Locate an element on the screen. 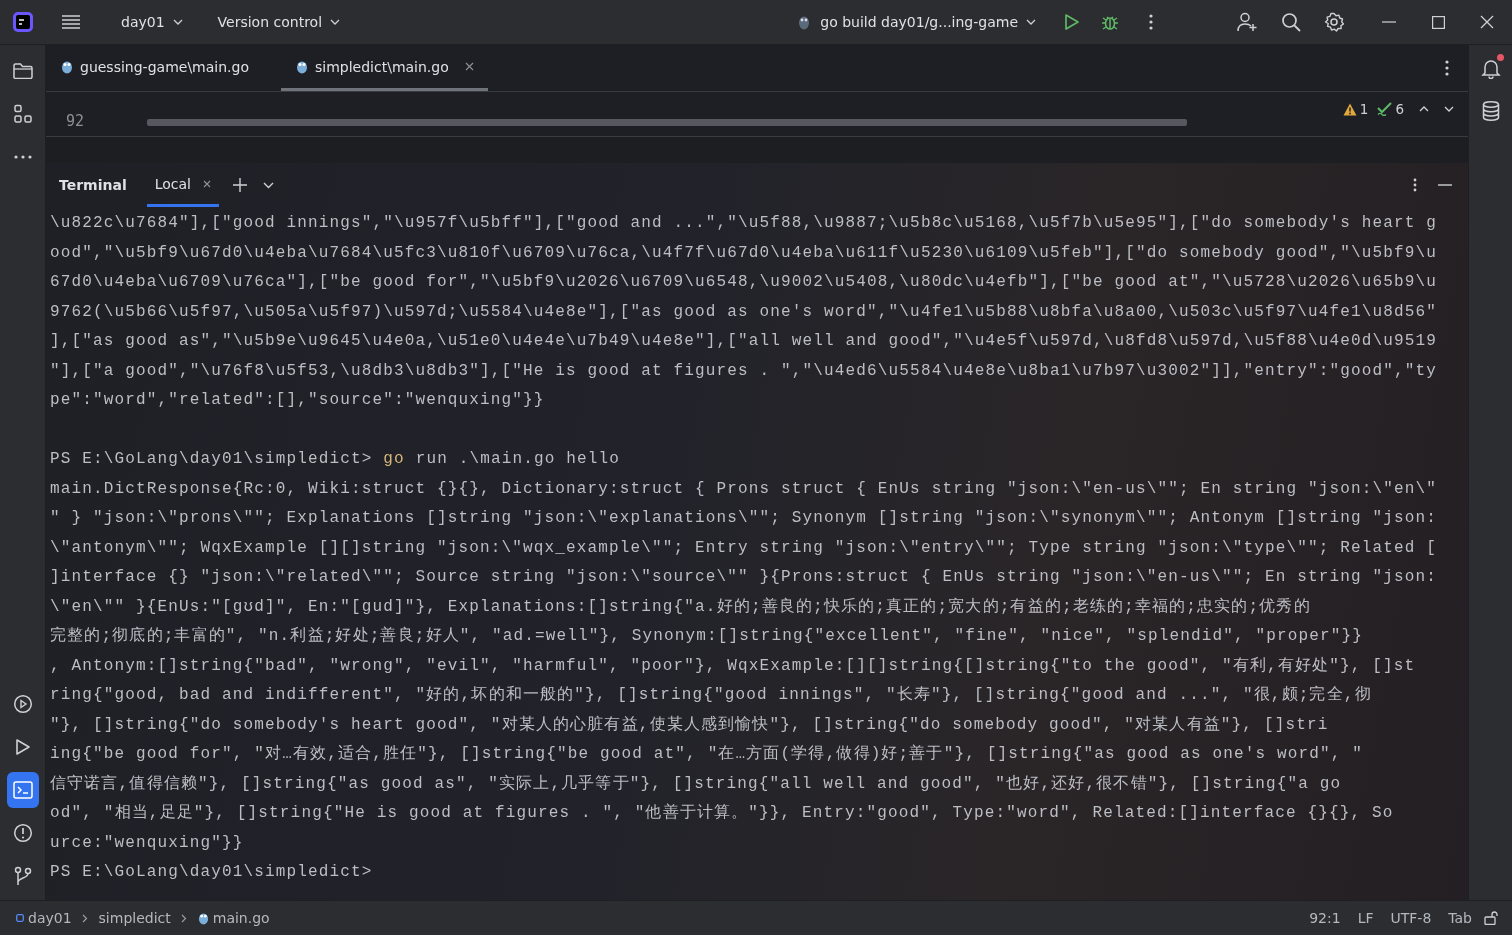 This screenshot has width=1512, height=935. settings-icon is located at coordinates (1334, 22).